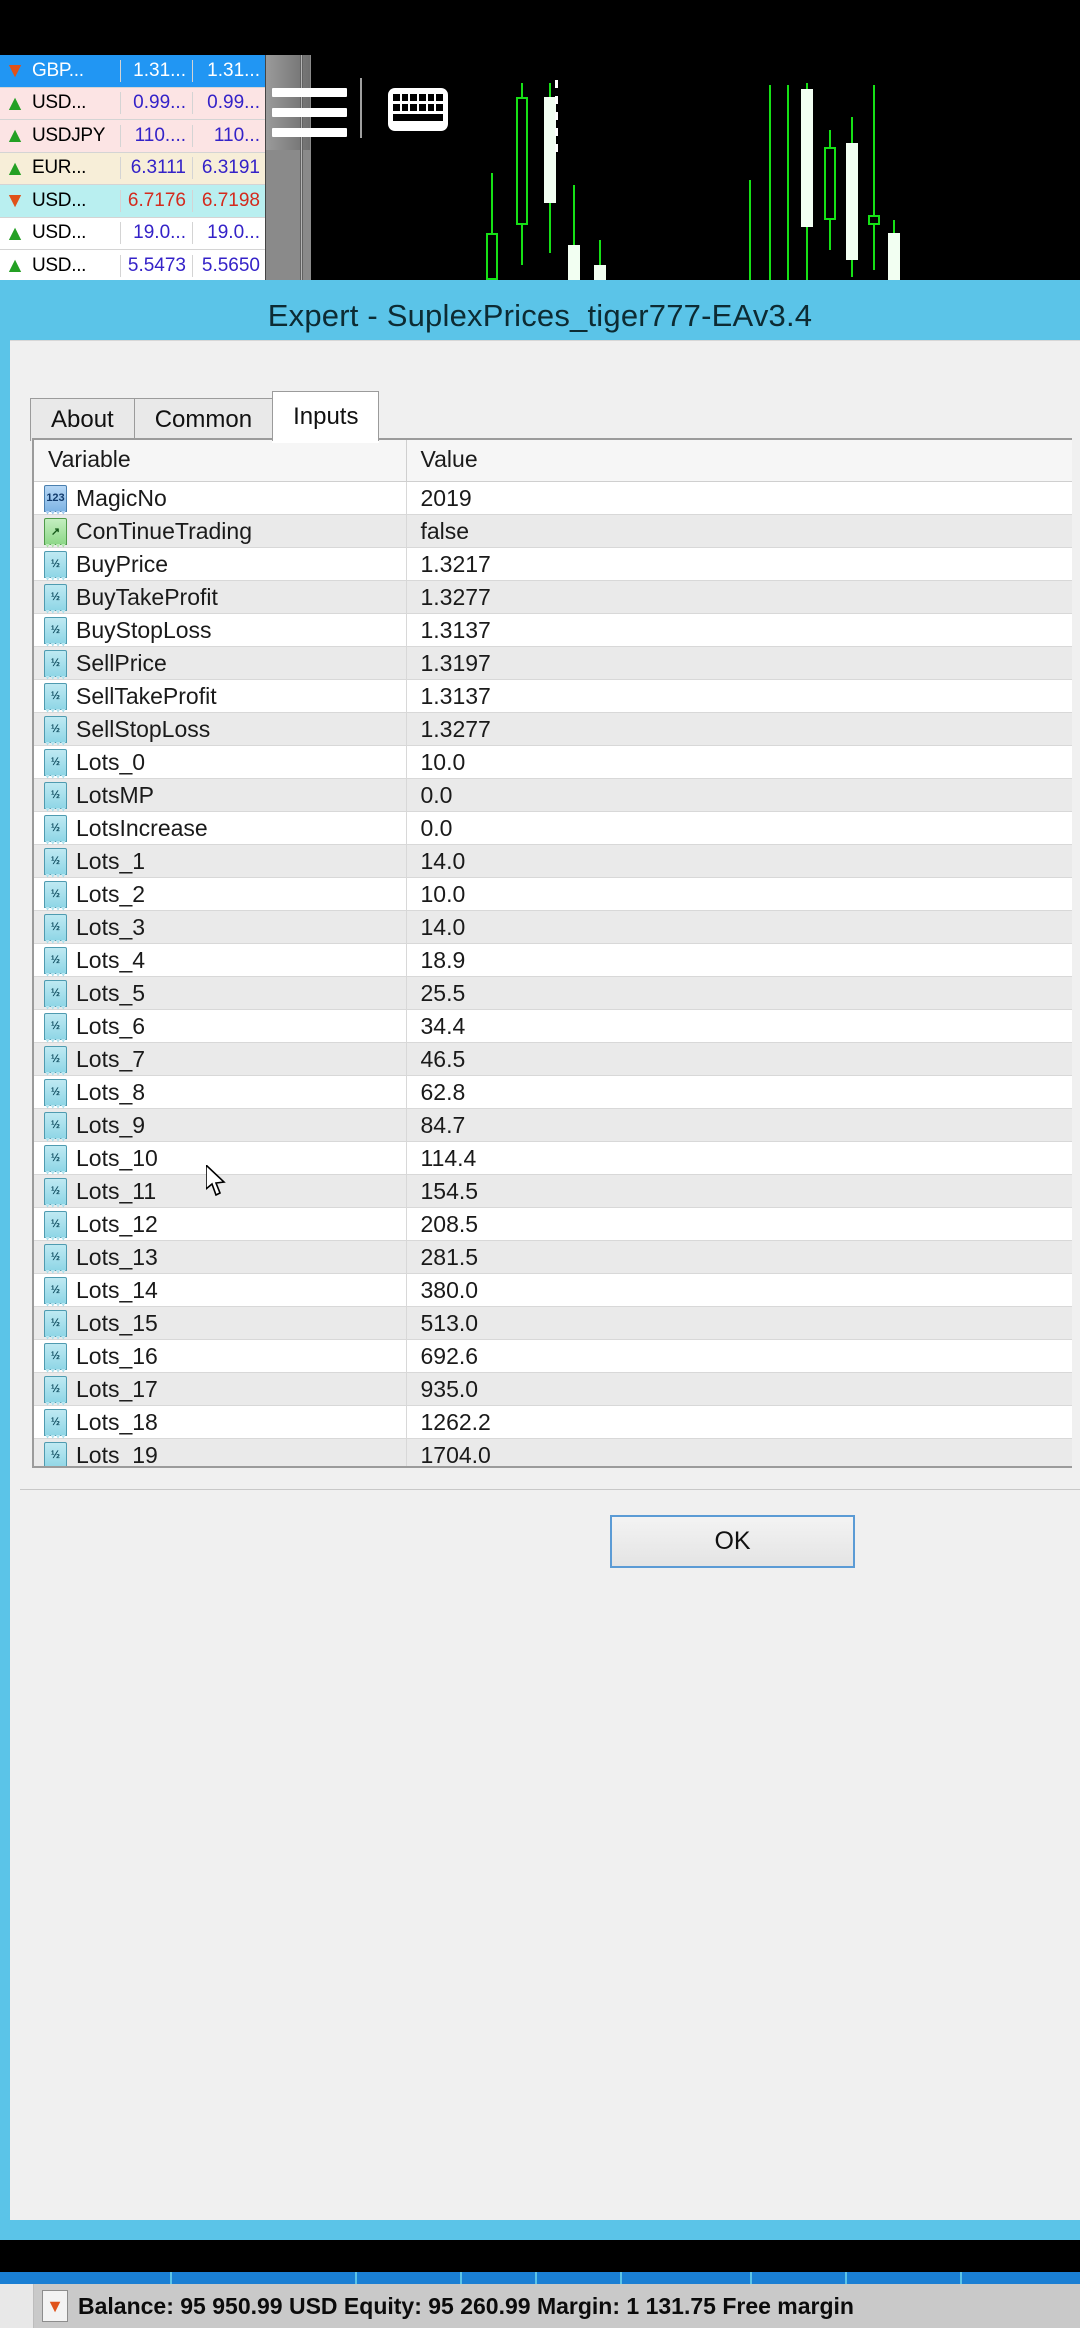 This screenshot has width=1080, height=2340. I want to click on variable-cell: ½ Lots_2, so click(220, 894).